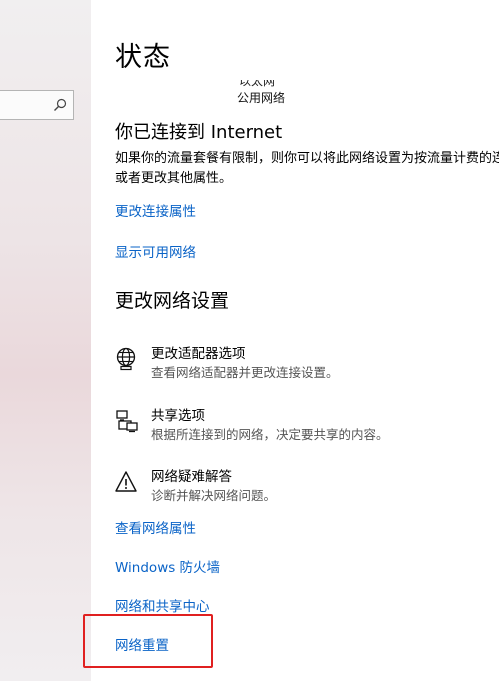 This screenshot has height=681, width=499. What do you see at coordinates (60, 105) in the screenshot?
I see `search-icon` at bounding box center [60, 105].